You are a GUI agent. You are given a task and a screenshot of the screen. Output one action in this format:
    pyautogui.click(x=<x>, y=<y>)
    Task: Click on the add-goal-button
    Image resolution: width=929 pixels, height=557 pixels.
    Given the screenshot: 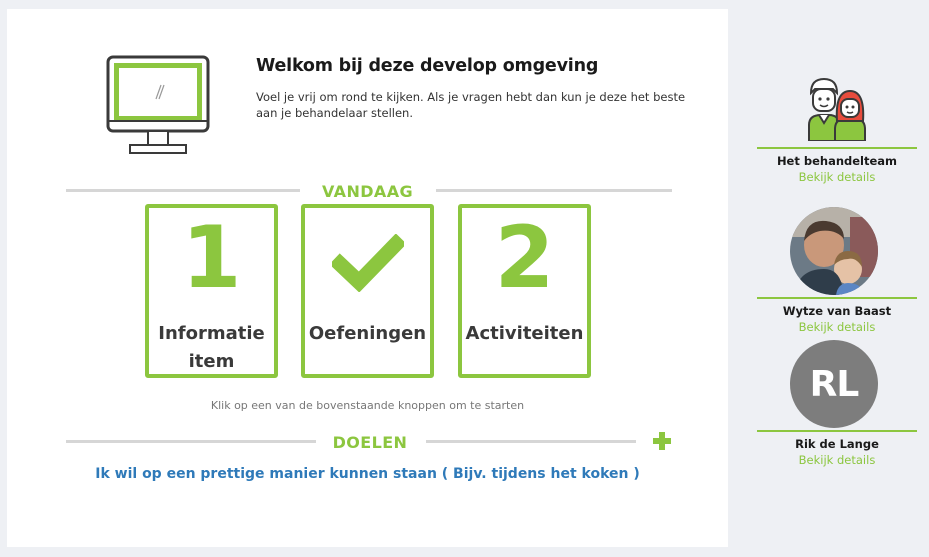 What is the action you would take?
    pyautogui.click(x=662, y=441)
    